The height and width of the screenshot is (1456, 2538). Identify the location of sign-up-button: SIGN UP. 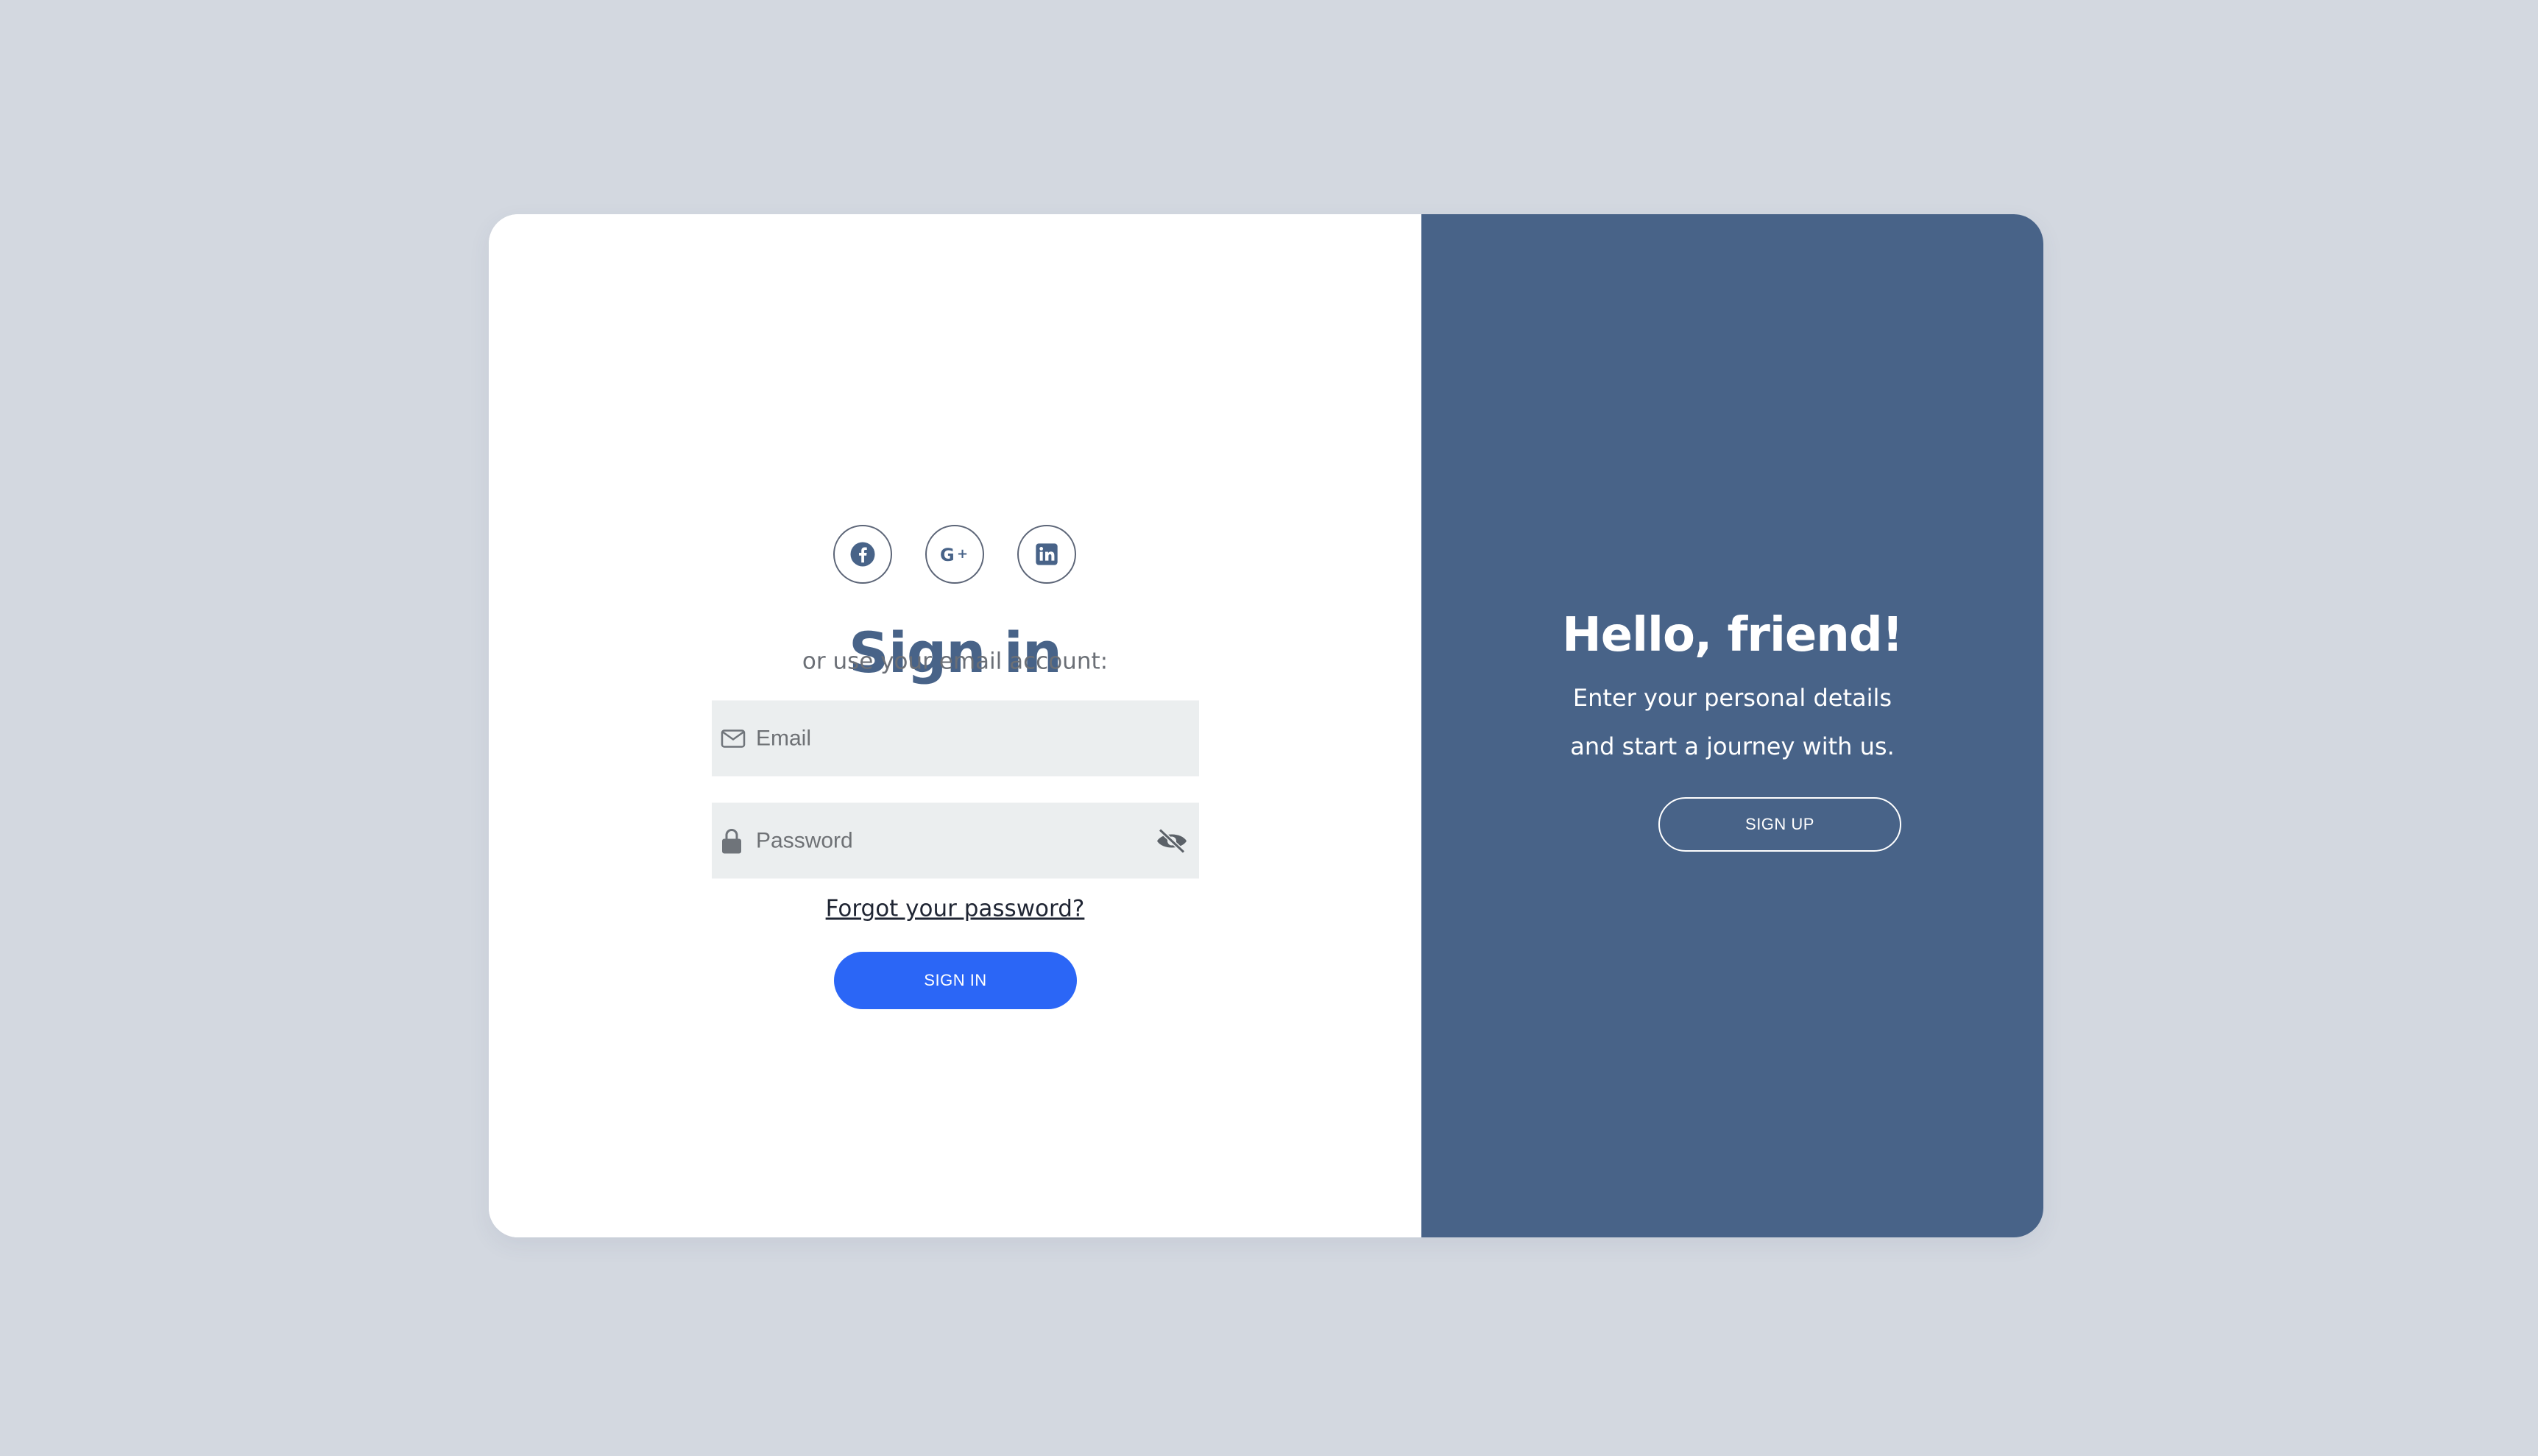
(1779, 824).